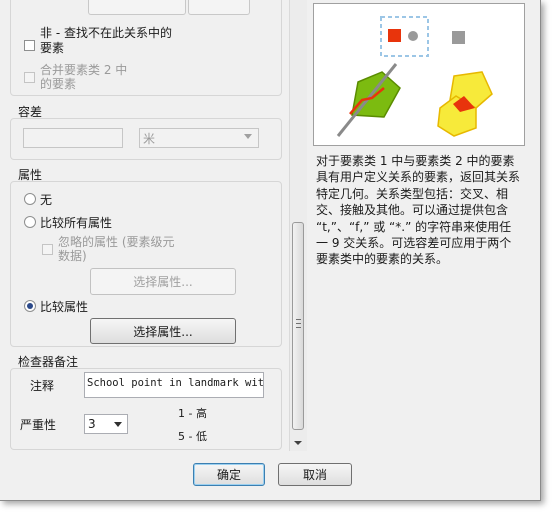 This screenshot has width=552, height=512. Describe the element at coordinates (229, 474) in the screenshot. I see `ok-button: 确定` at that location.